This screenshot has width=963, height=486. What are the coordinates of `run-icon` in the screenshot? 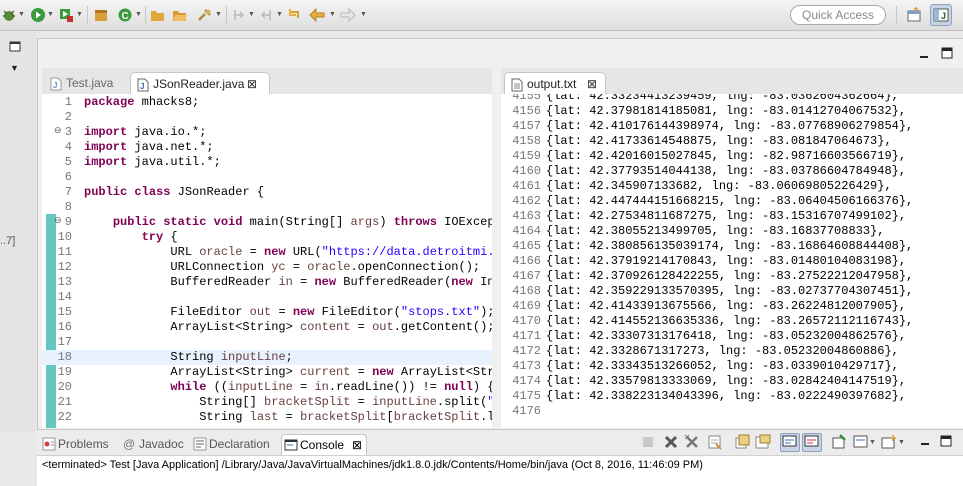 It's located at (38, 15).